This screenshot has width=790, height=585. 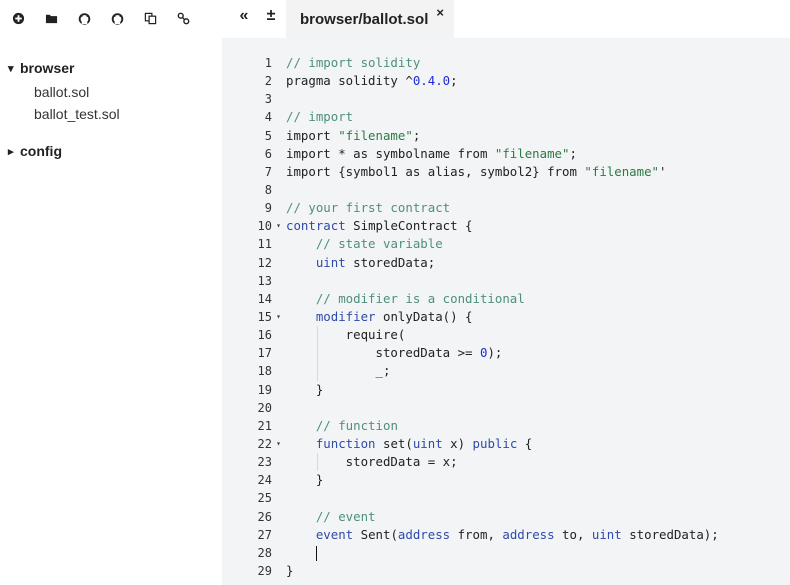 What do you see at coordinates (264, 480) in the screenshot?
I see `line-number: 24` at bounding box center [264, 480].